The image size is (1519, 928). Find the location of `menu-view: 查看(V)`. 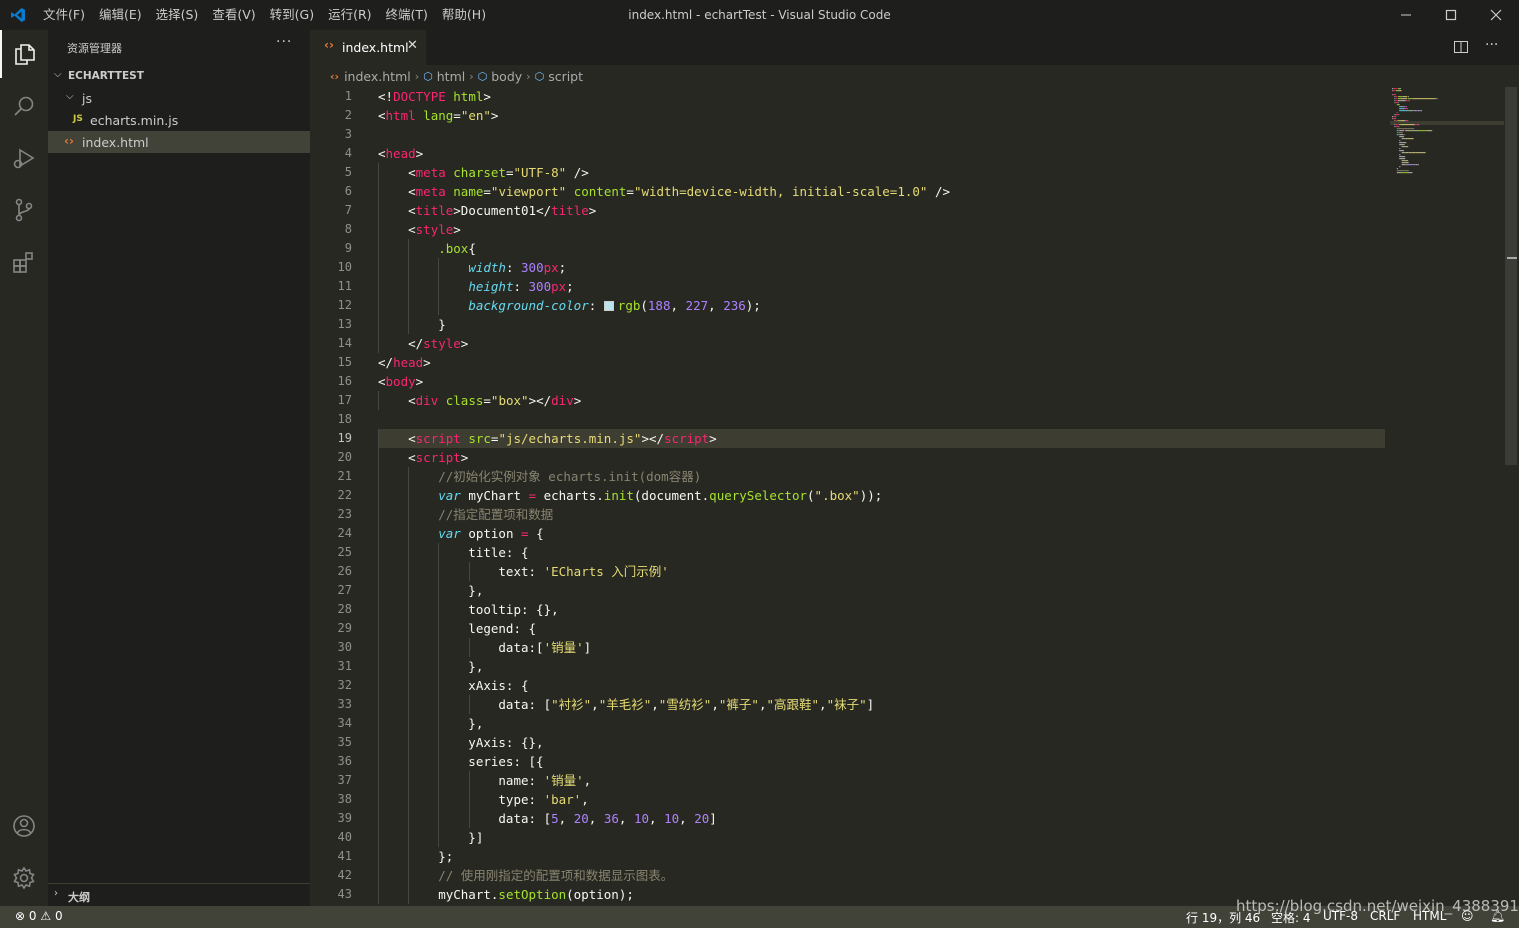

menu-view: 查看(V) is located at coordinates (233, 15).